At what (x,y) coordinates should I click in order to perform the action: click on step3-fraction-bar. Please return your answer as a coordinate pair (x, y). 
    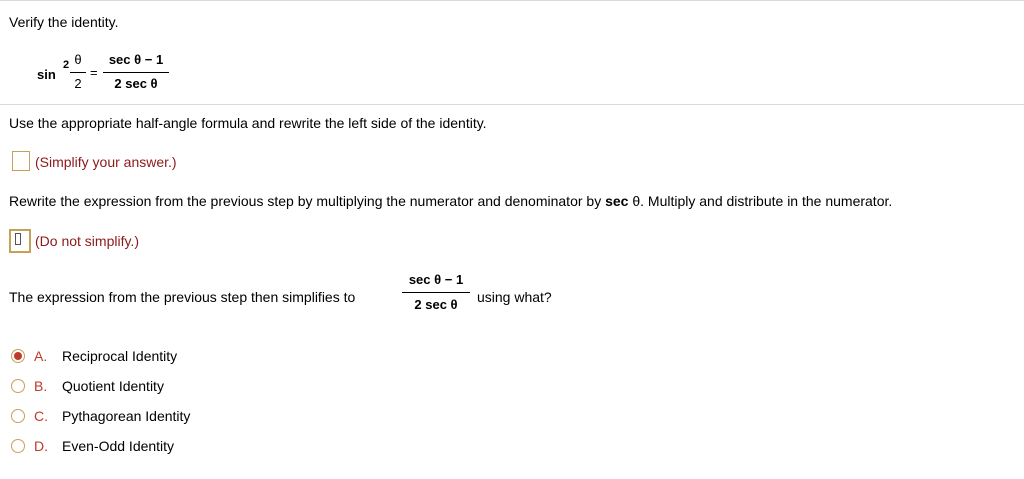
    Looking at the image, I should click on (436, 292).